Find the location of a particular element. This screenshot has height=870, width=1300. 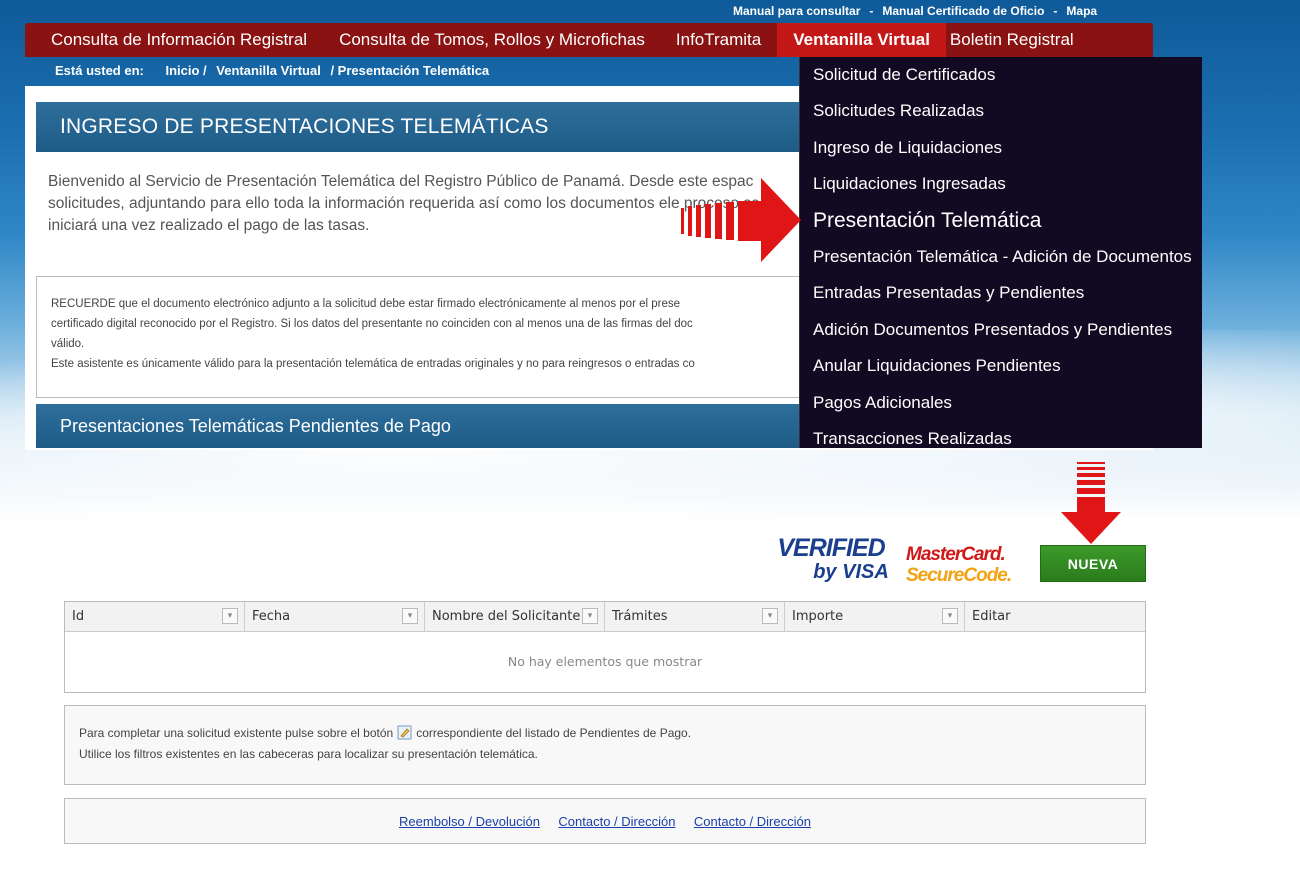

nav-boletin-registral: Boletin Registral is located at coordinates (1012, 43).